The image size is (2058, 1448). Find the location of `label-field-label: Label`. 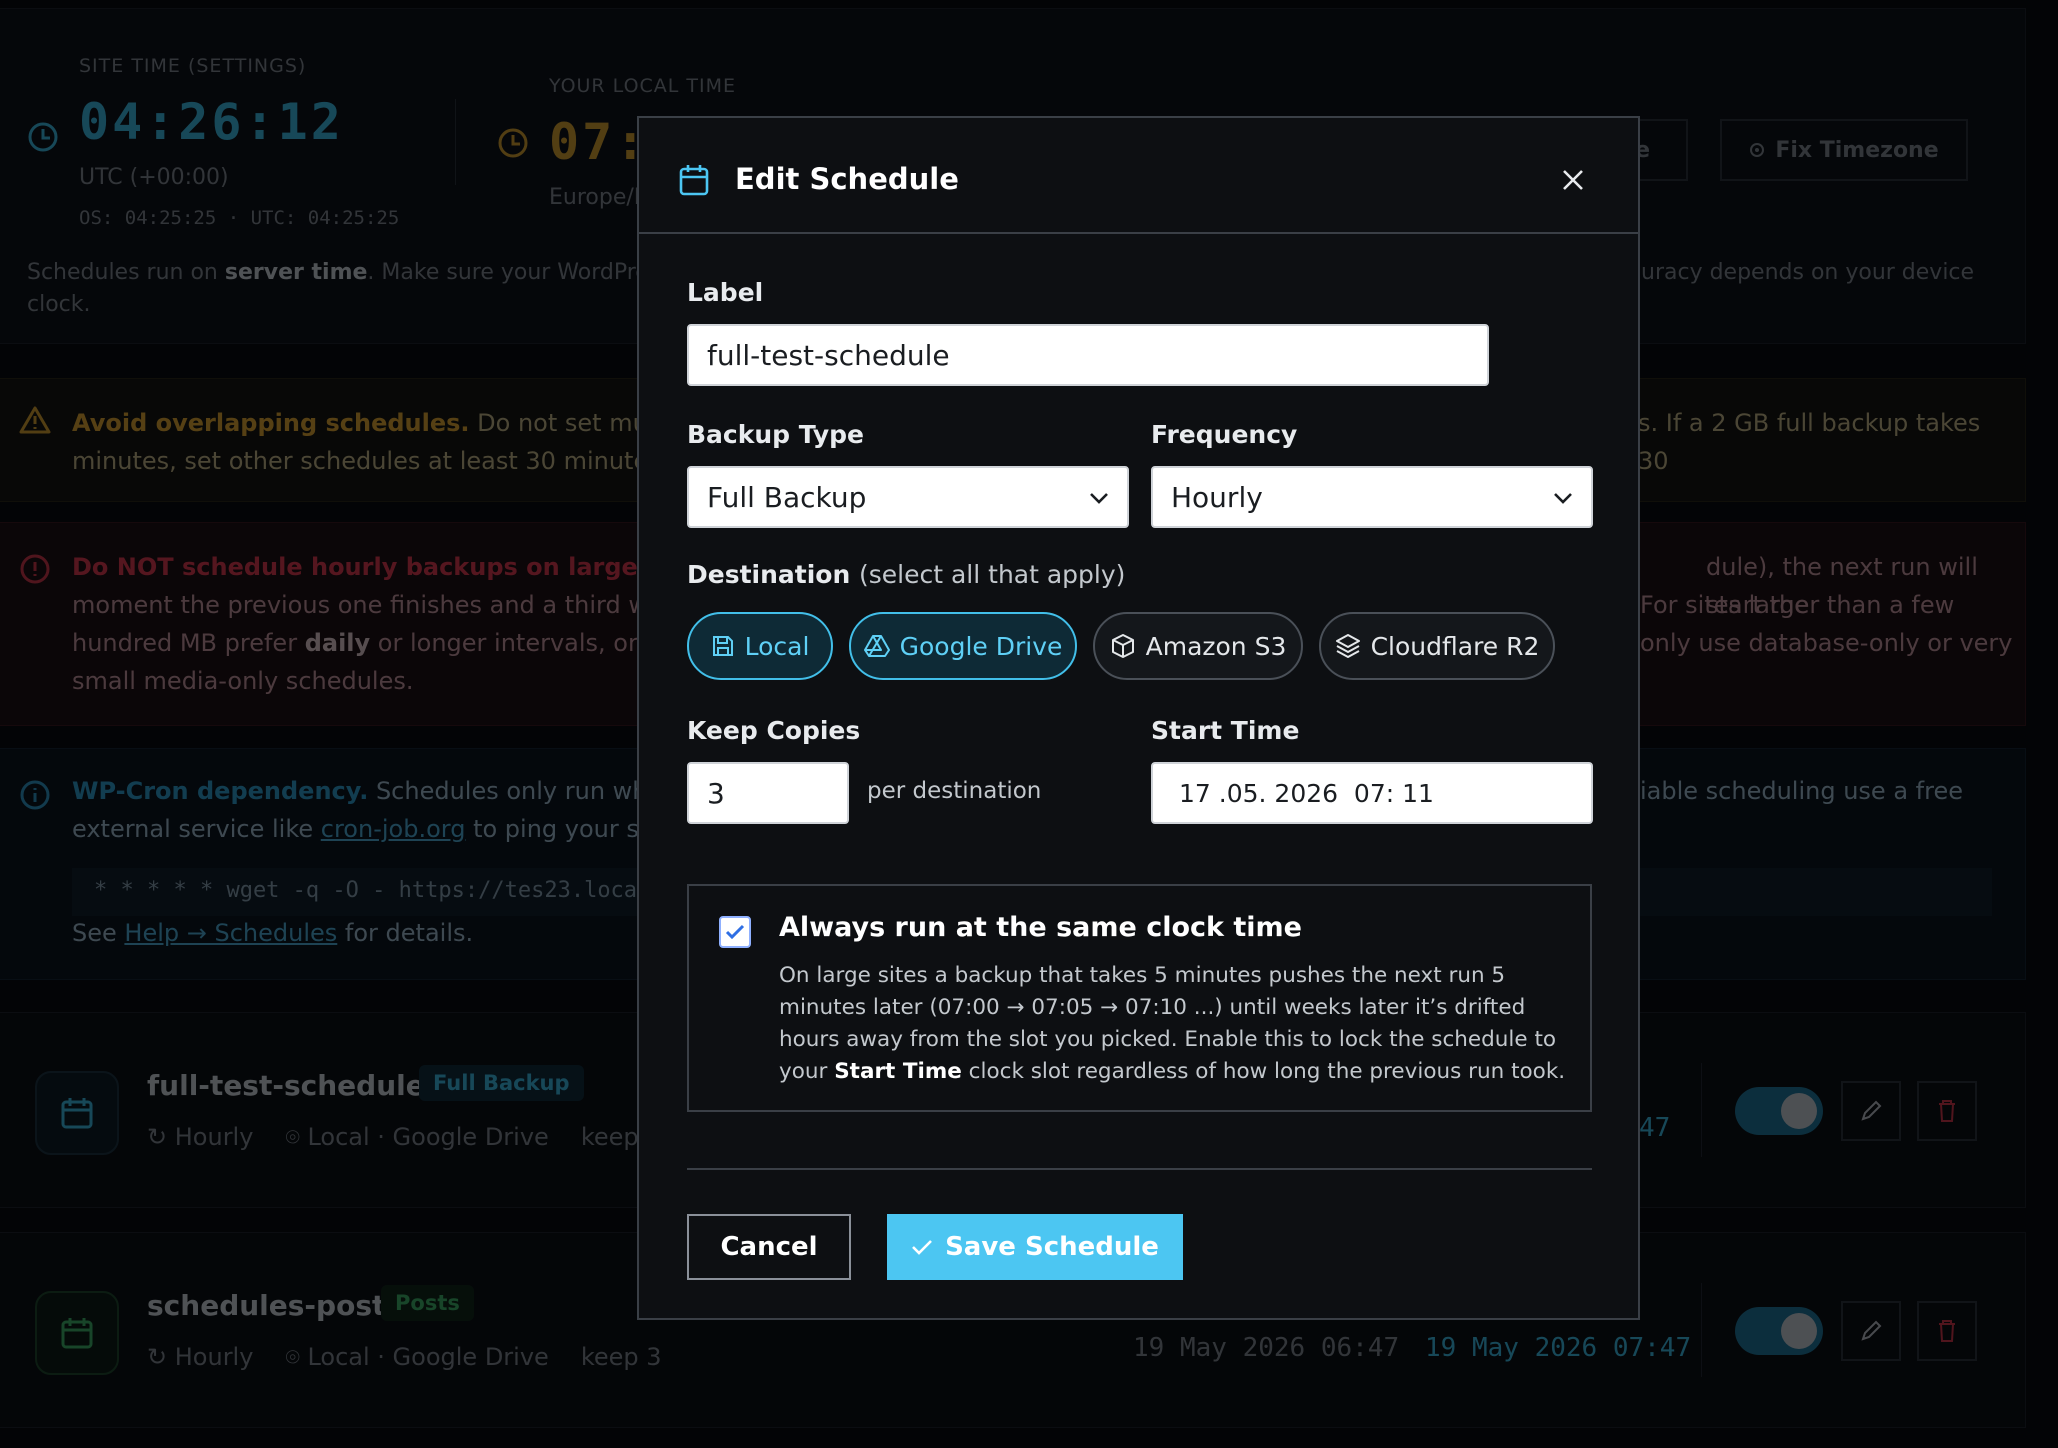

label-field-label: Label is located at coordinates (725, 292).